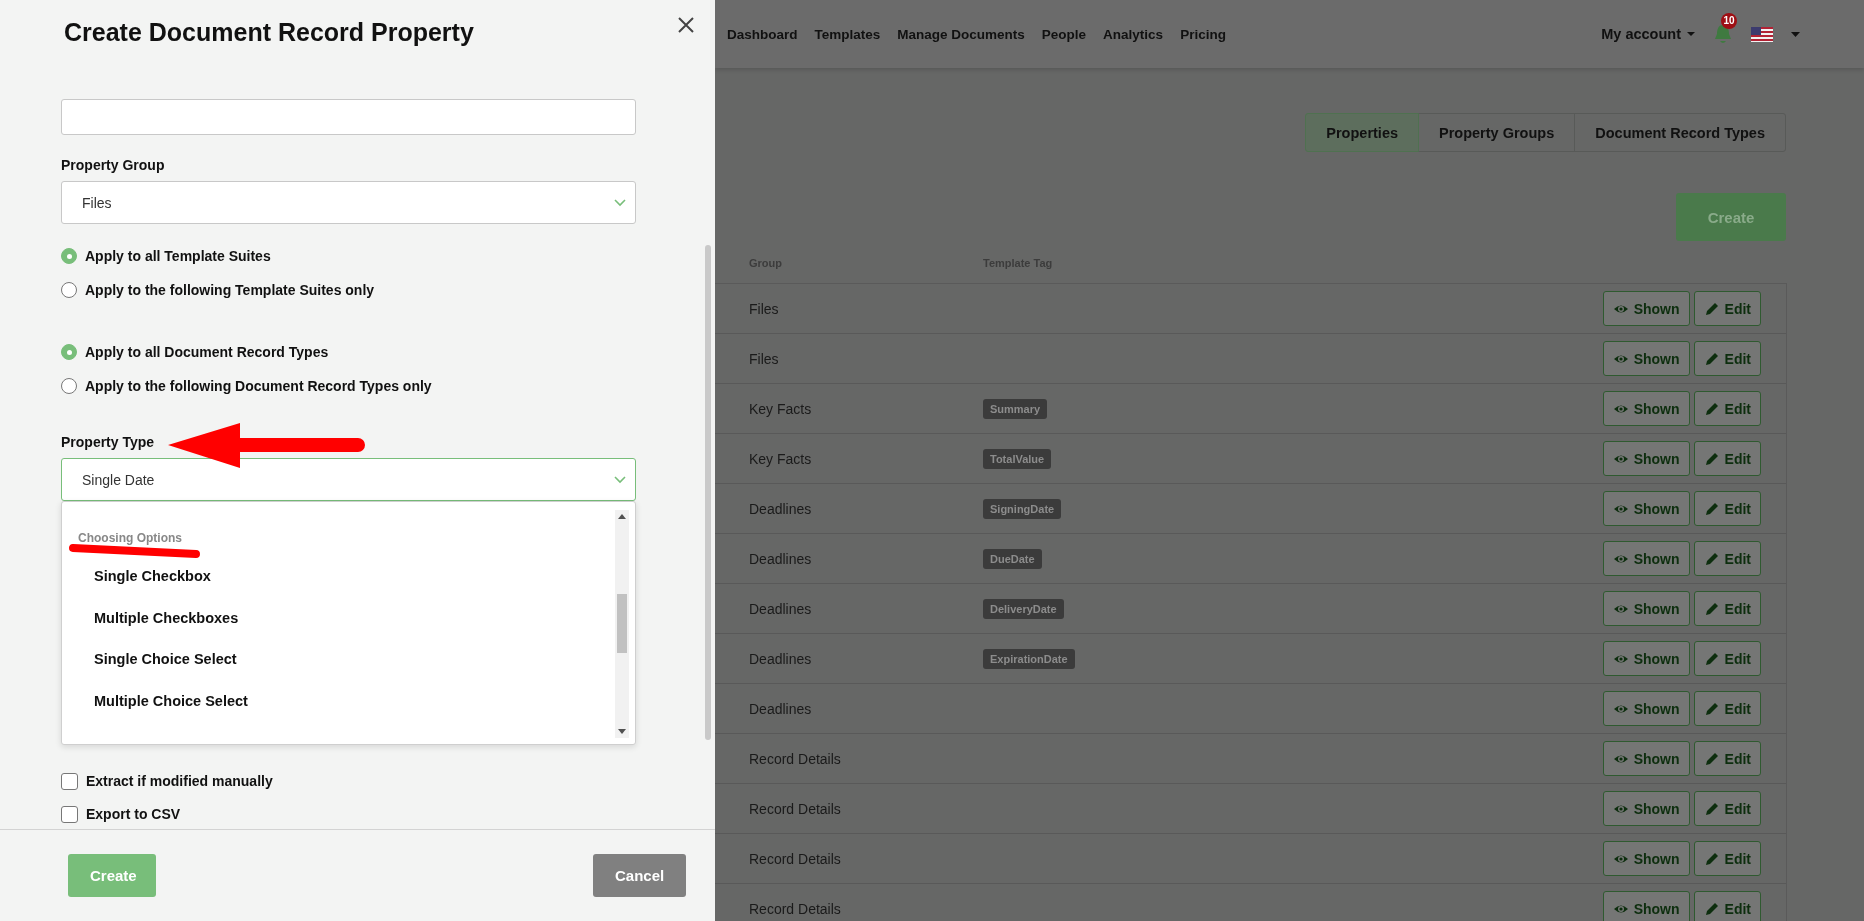 The height and width of the screenshot is (921, 1864). I want to click on template-tag: SigningDate, so click(1022, 508).